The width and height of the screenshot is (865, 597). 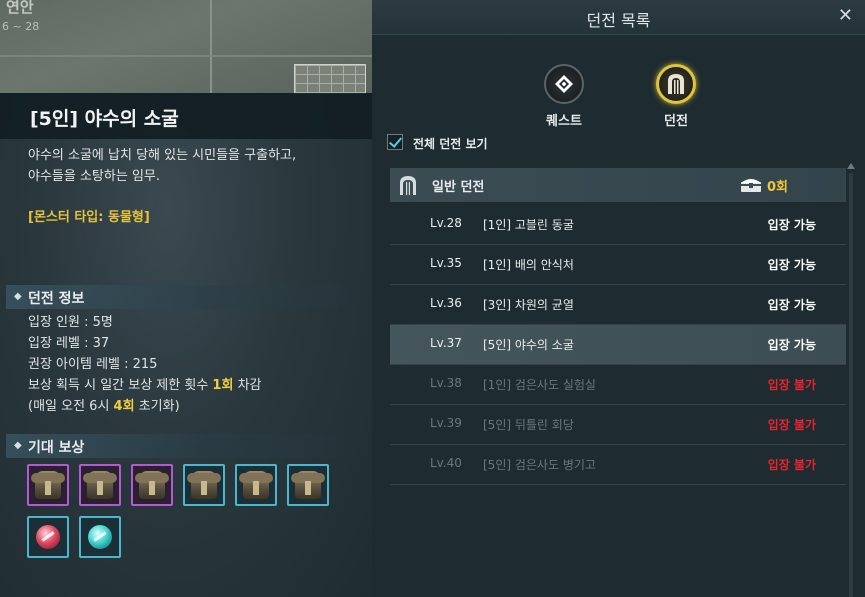 What do you see at coordinates (618, 185) in the screenshot?
I see `category-header-general-dungeon: 일반 던전 0회` at bounding box center [618, 185].